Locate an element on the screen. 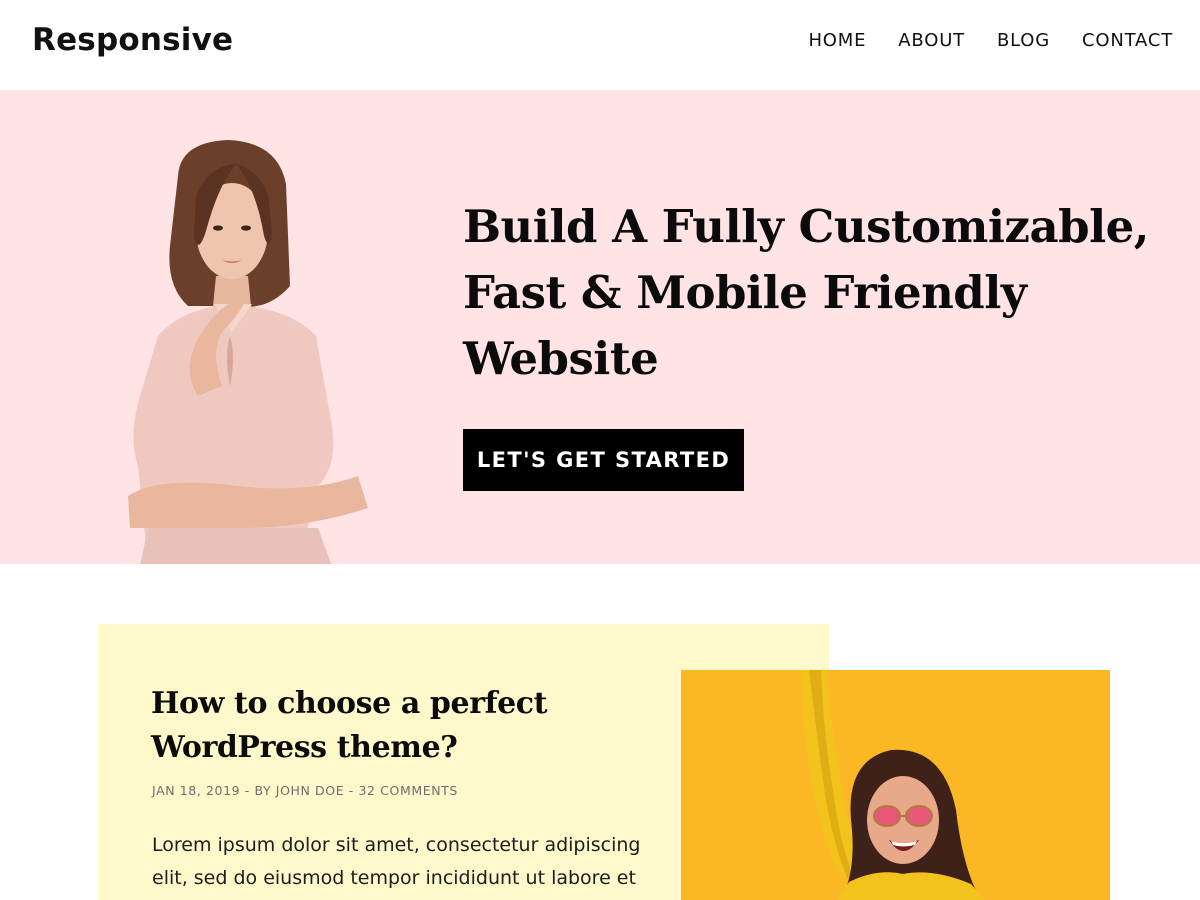 This screenshot has width=1200, height=900. hero-headline-line-2: Fast & Mobile Friendly is located at coordinates (745, 292).